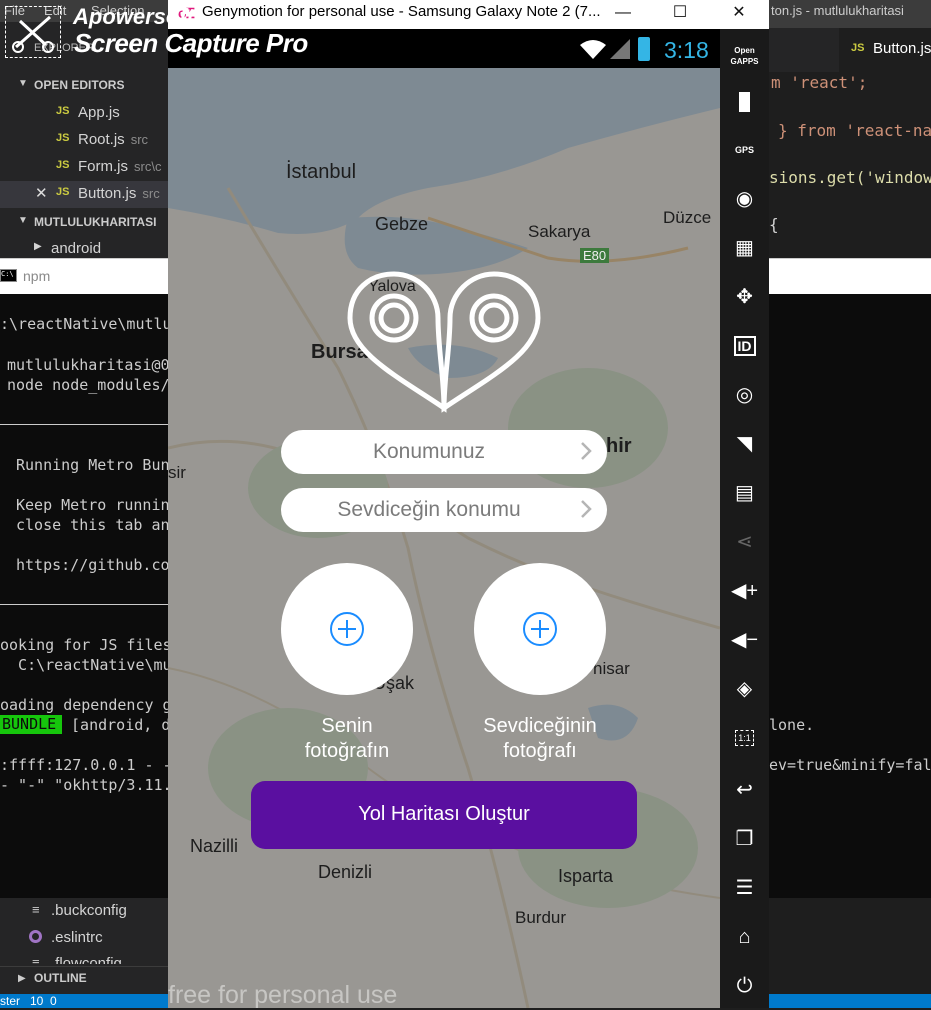  I want to click on file-name: Root.js, so click(101, 139).